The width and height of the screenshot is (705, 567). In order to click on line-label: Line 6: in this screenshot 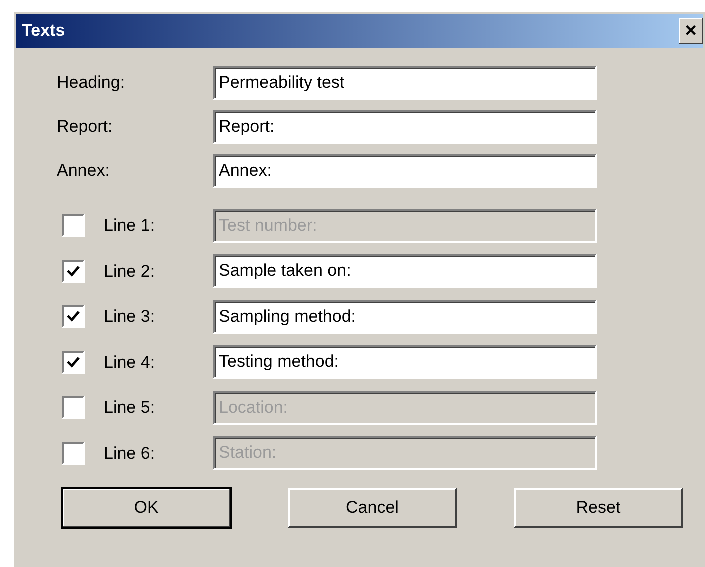, I will do `click(130, 453)`.